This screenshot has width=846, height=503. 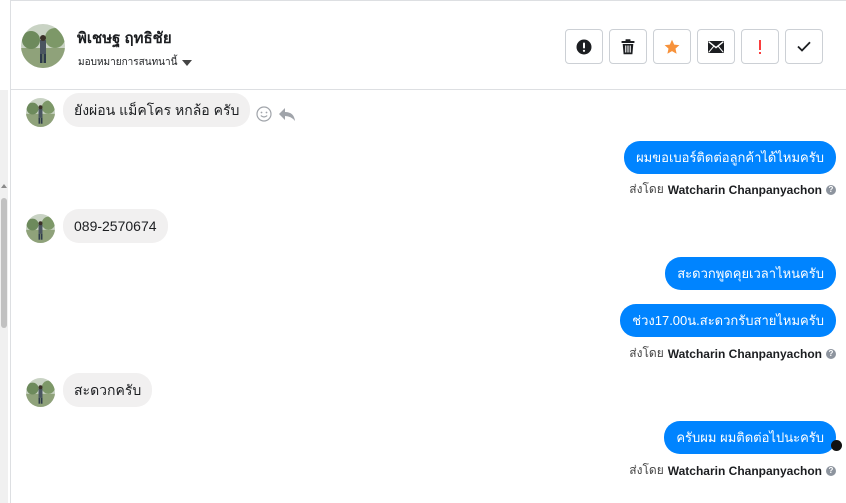 I want to click on star-icon, so click(x=672, y=46).